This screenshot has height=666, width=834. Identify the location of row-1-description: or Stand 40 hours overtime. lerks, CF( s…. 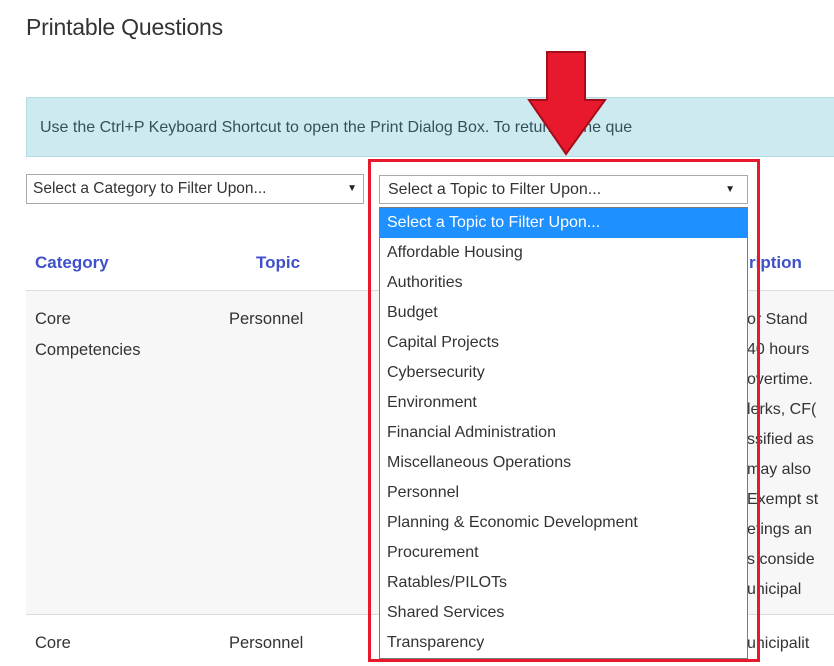
(790, 455).